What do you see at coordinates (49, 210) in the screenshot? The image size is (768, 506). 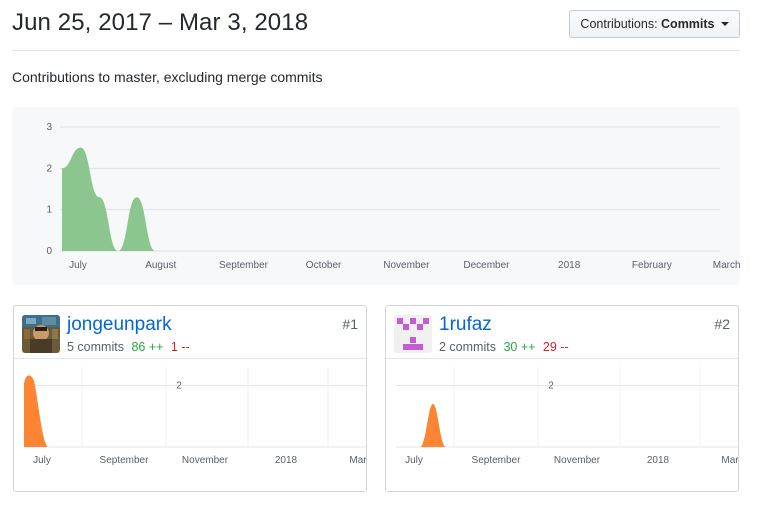 I see `y-tick-label: 1` at bounding box center [49, 210].